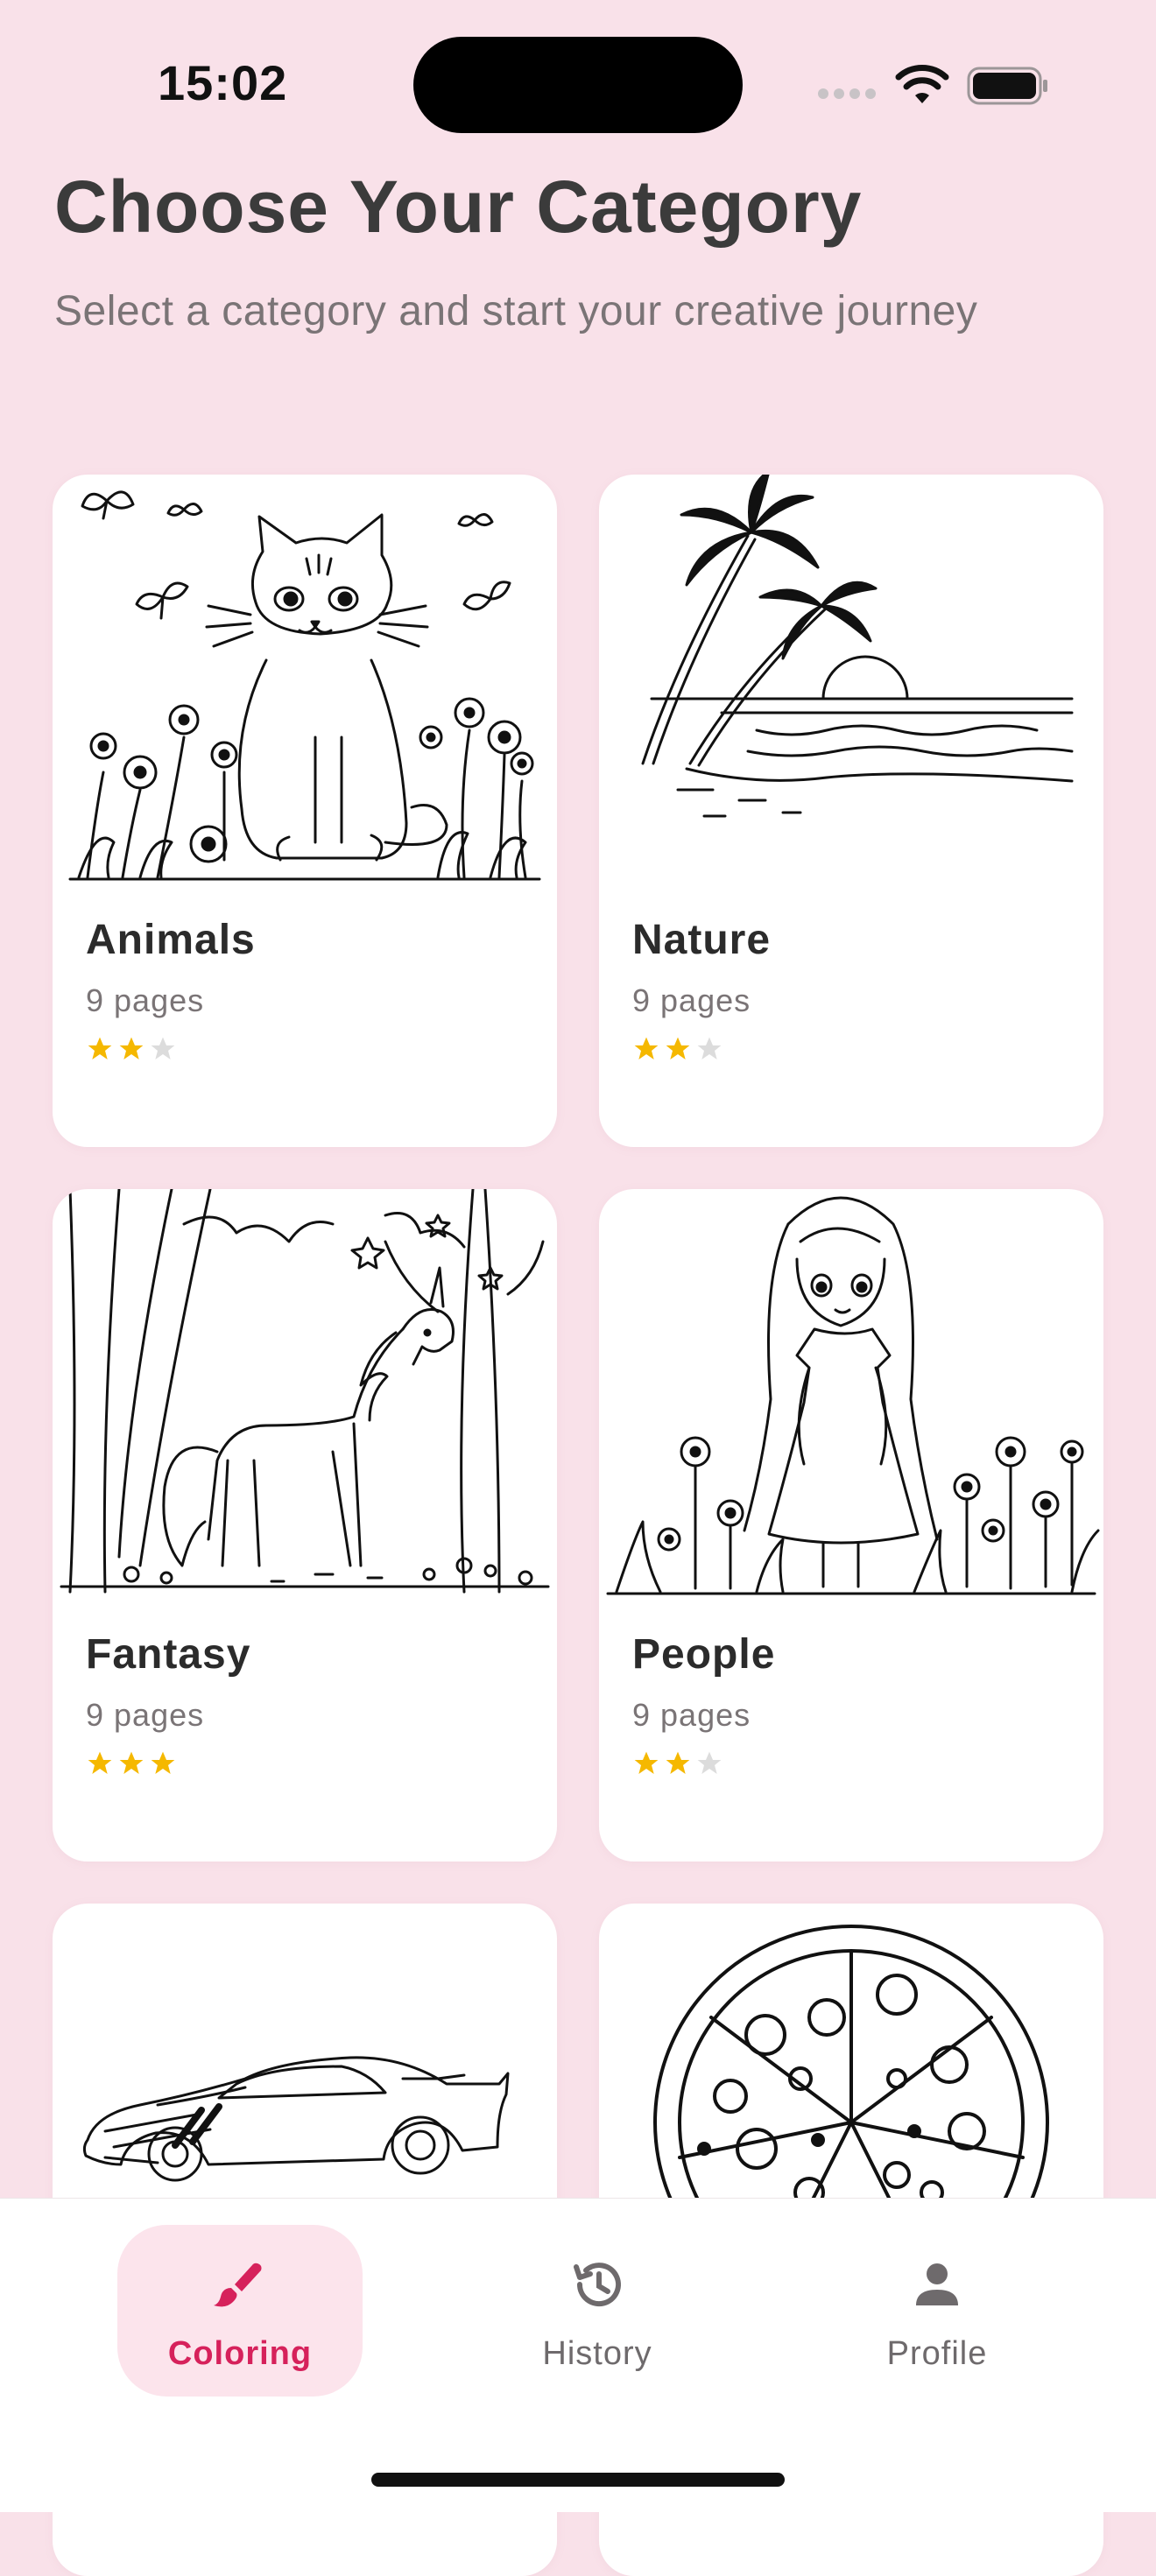 The height and width of the screenshot is (2576, 1156). What do you see at coordinates (702, 940) in the screenshot?
I see `card-title: Nature` at bounding box center [702, 940].